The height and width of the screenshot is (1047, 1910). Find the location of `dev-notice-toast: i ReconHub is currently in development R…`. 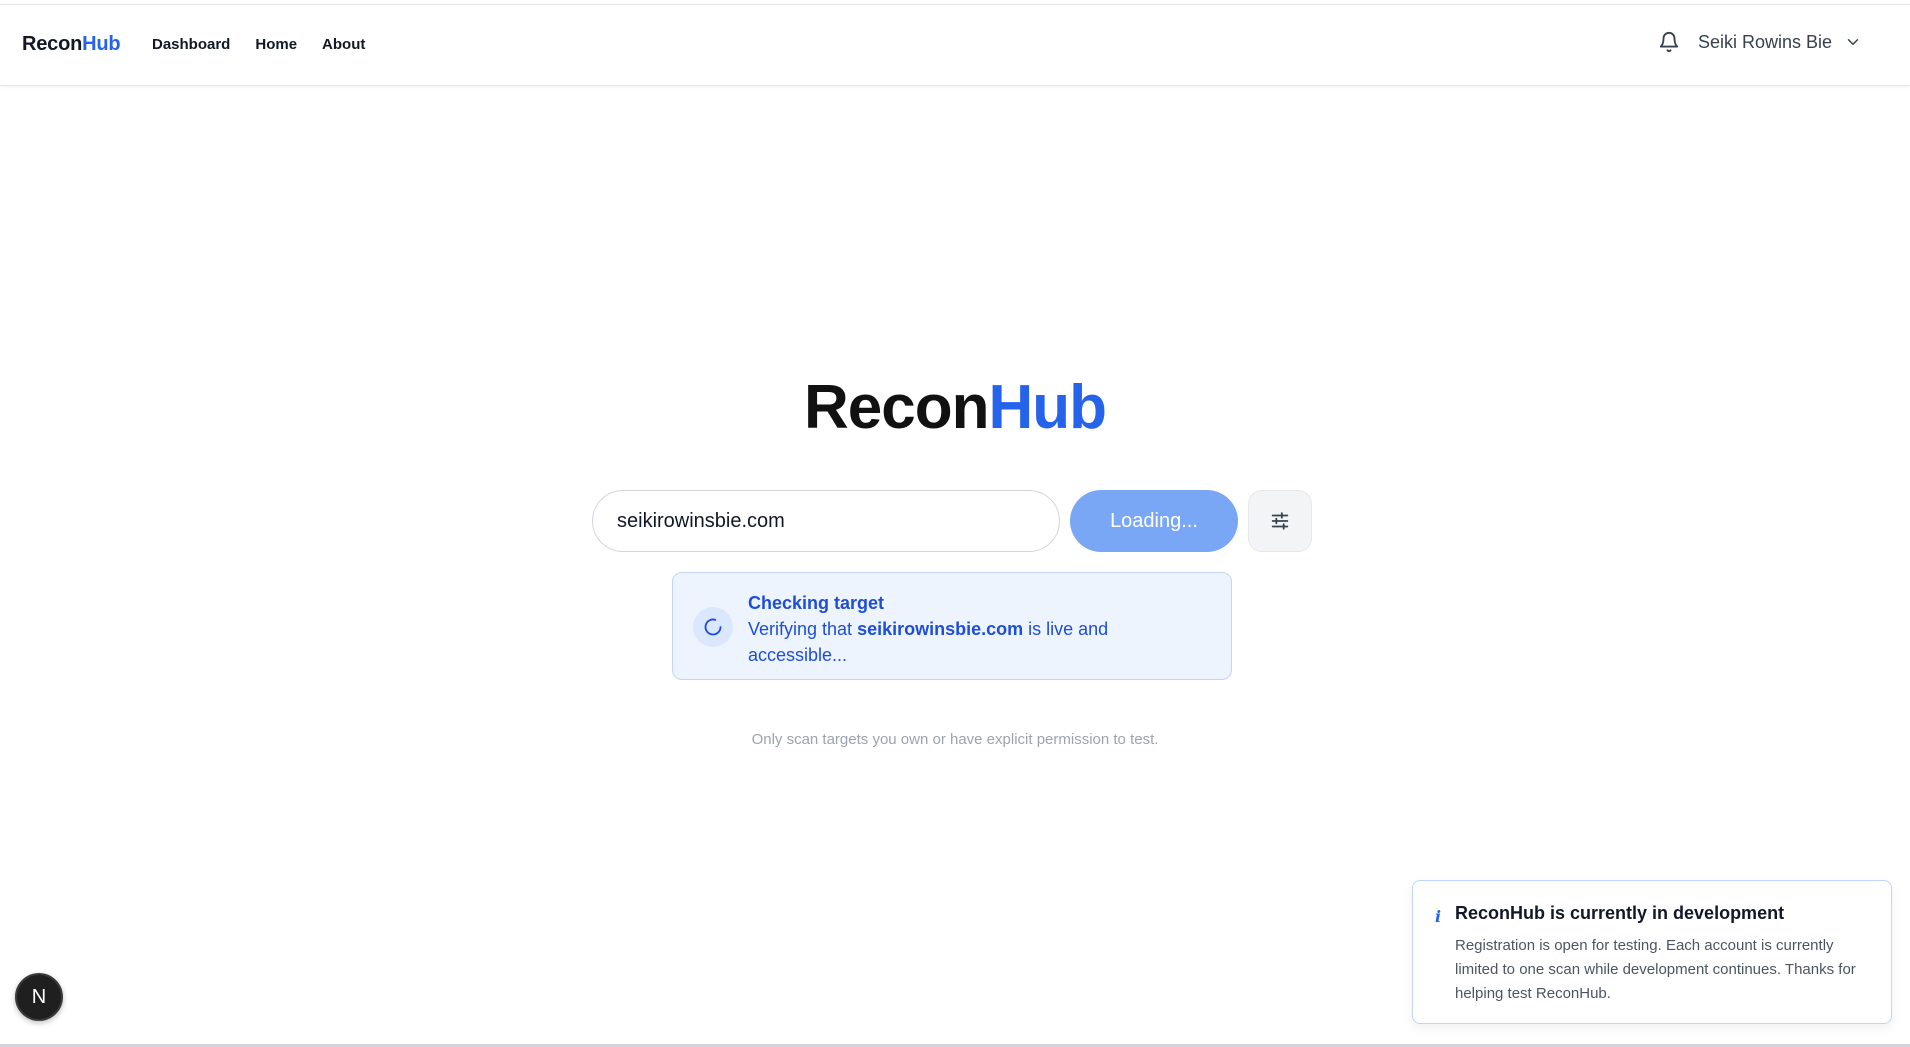

dev-notice-toast: i ReconHub is currently in development R… is located at coordinates (1652, 952).